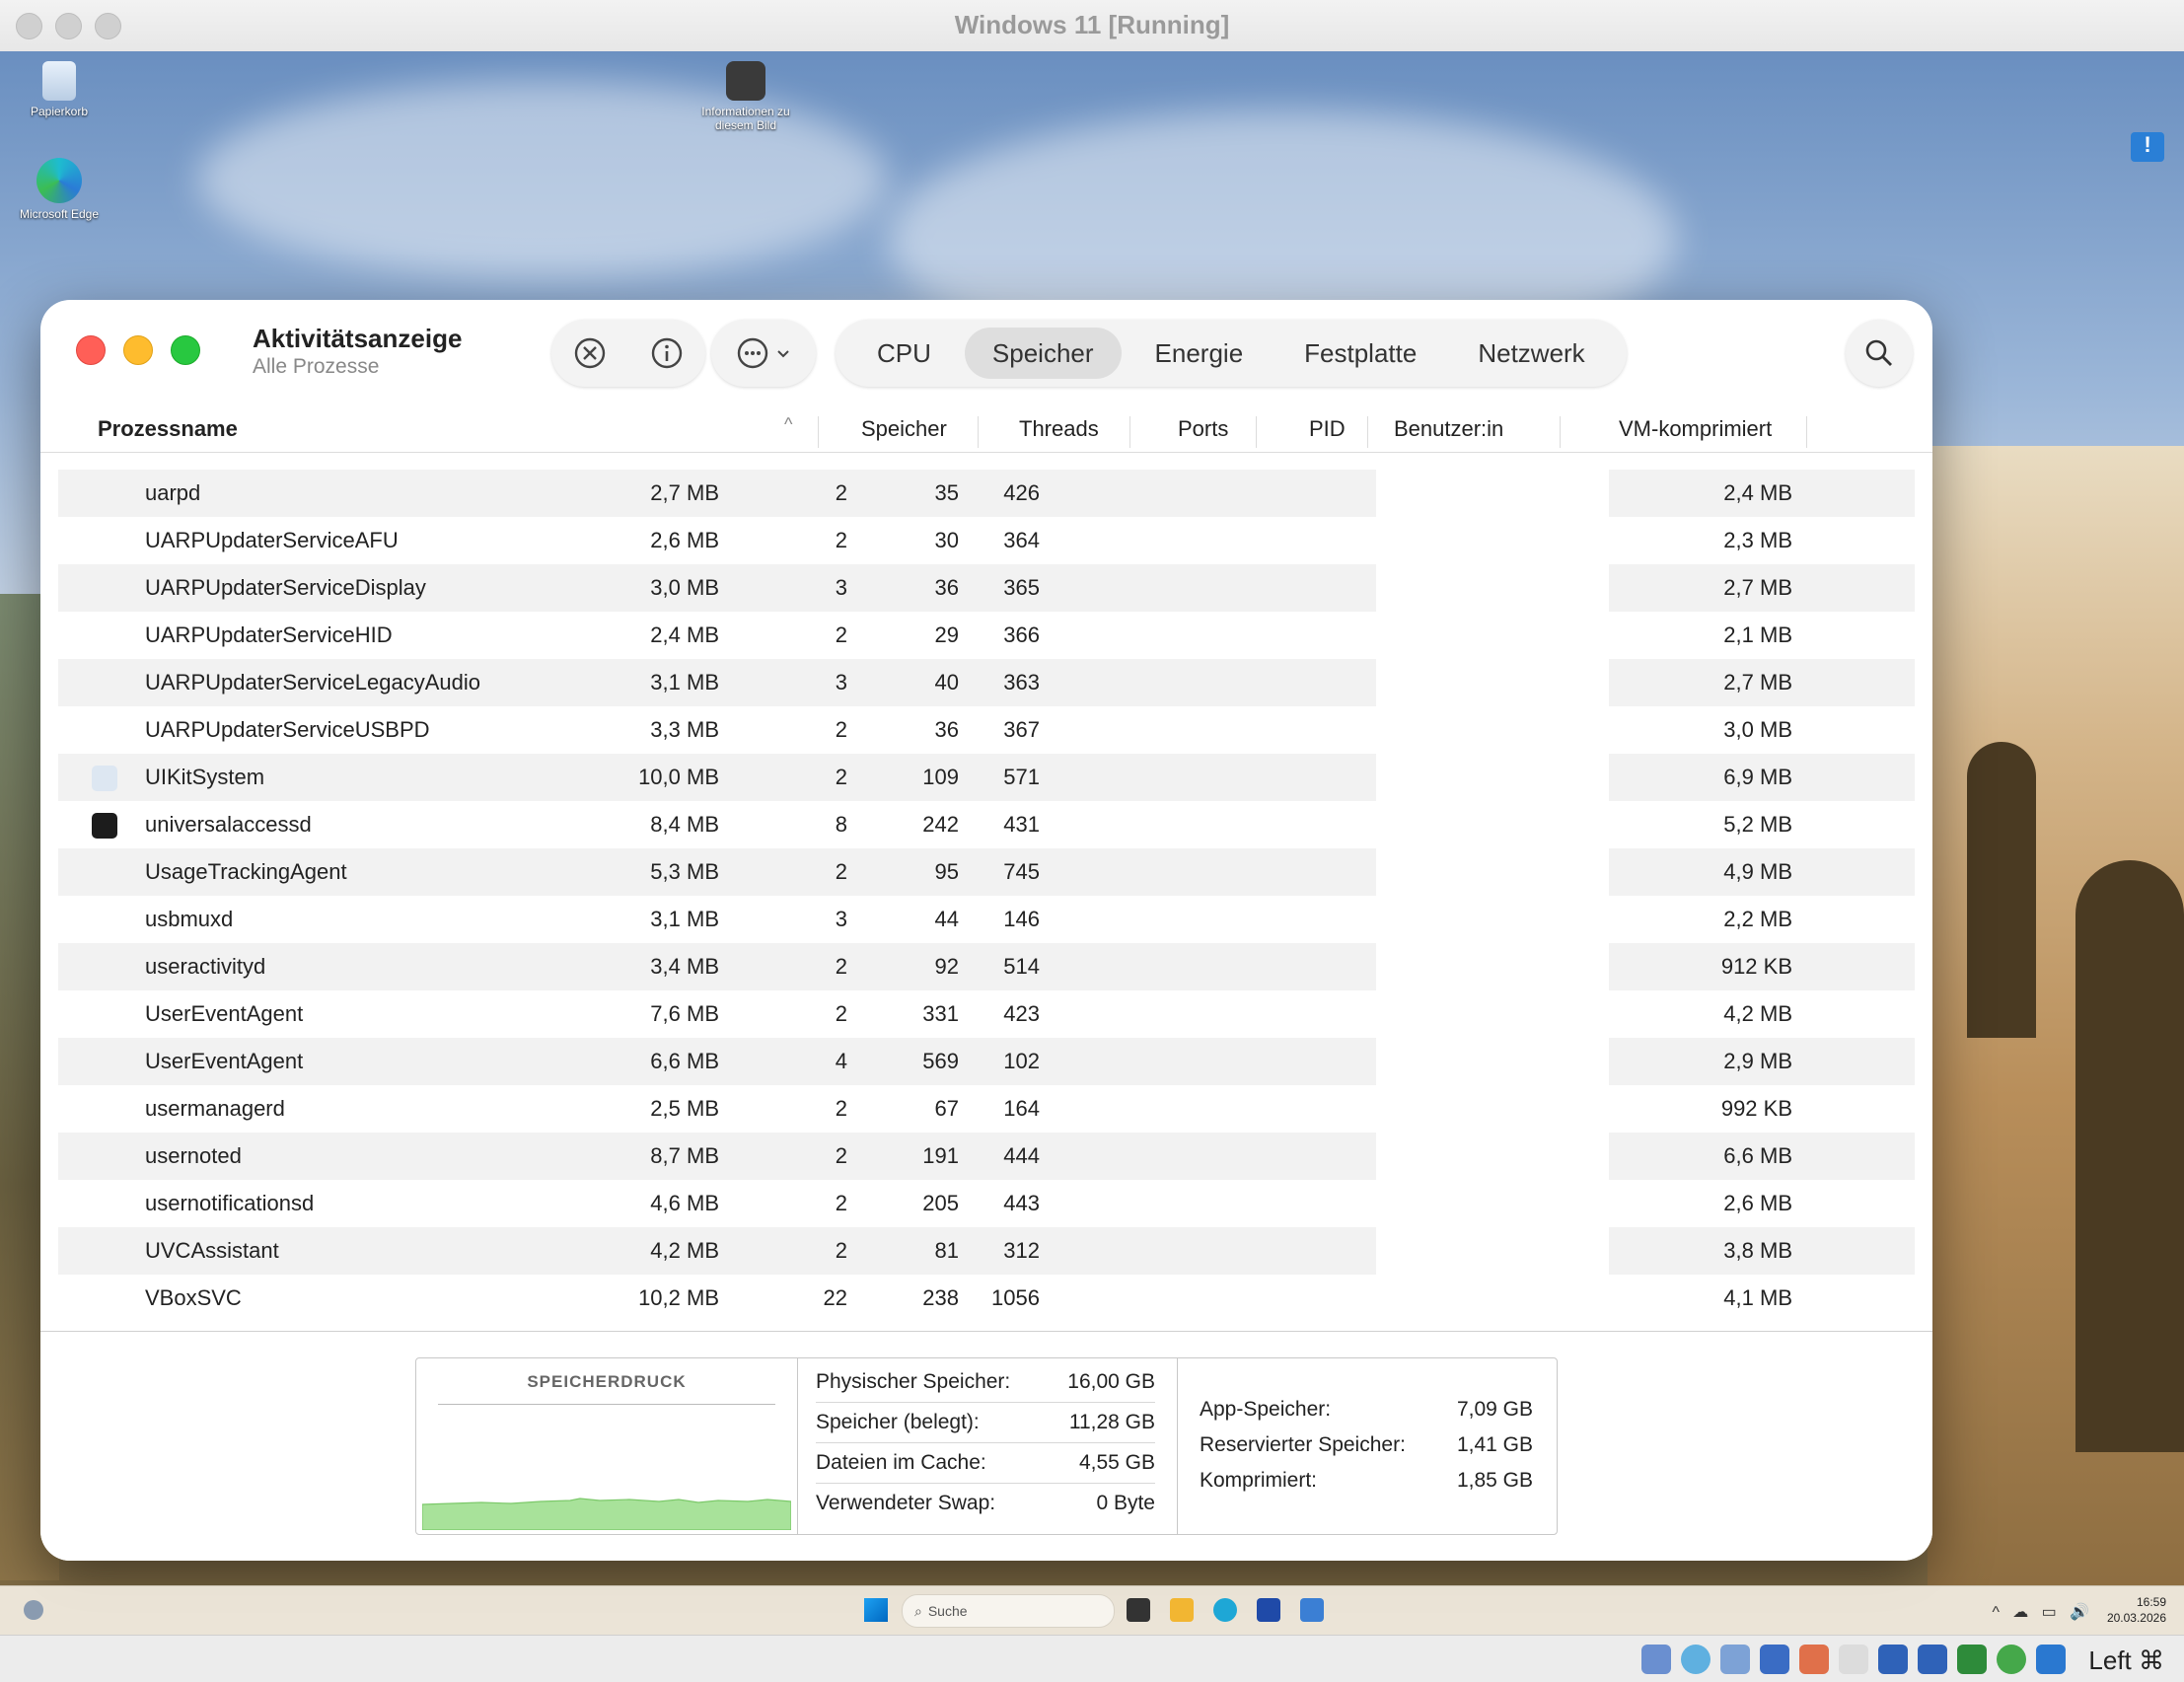 The width and height of the screenshot is (2184, 1682). What do you see at coordinates (590, 353) in the screenshot?
I see `stop-process-icon` at bounding box center [590, 353].